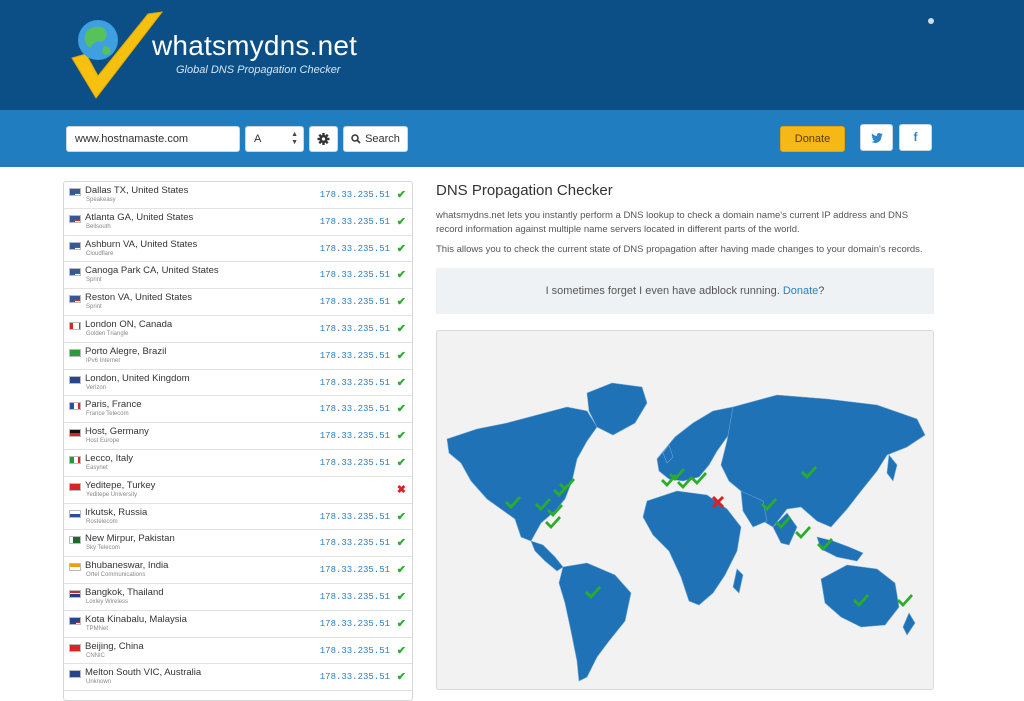  I want to click on record-type-value: A, so click(258, 139).